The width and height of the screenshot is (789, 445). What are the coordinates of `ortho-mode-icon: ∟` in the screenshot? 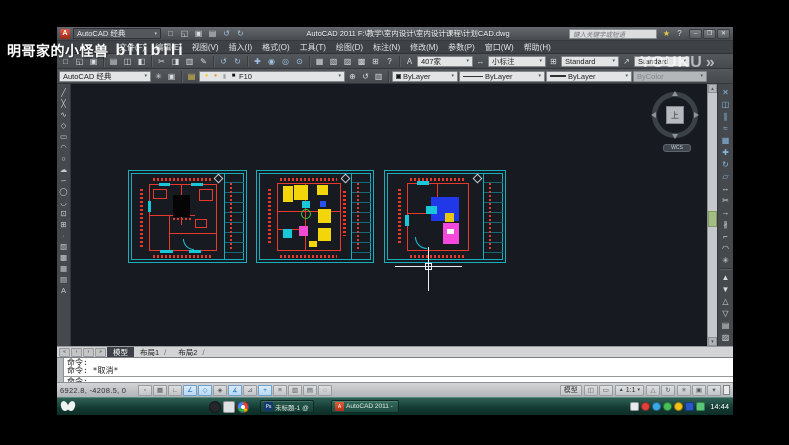 It's located at (175, 390).